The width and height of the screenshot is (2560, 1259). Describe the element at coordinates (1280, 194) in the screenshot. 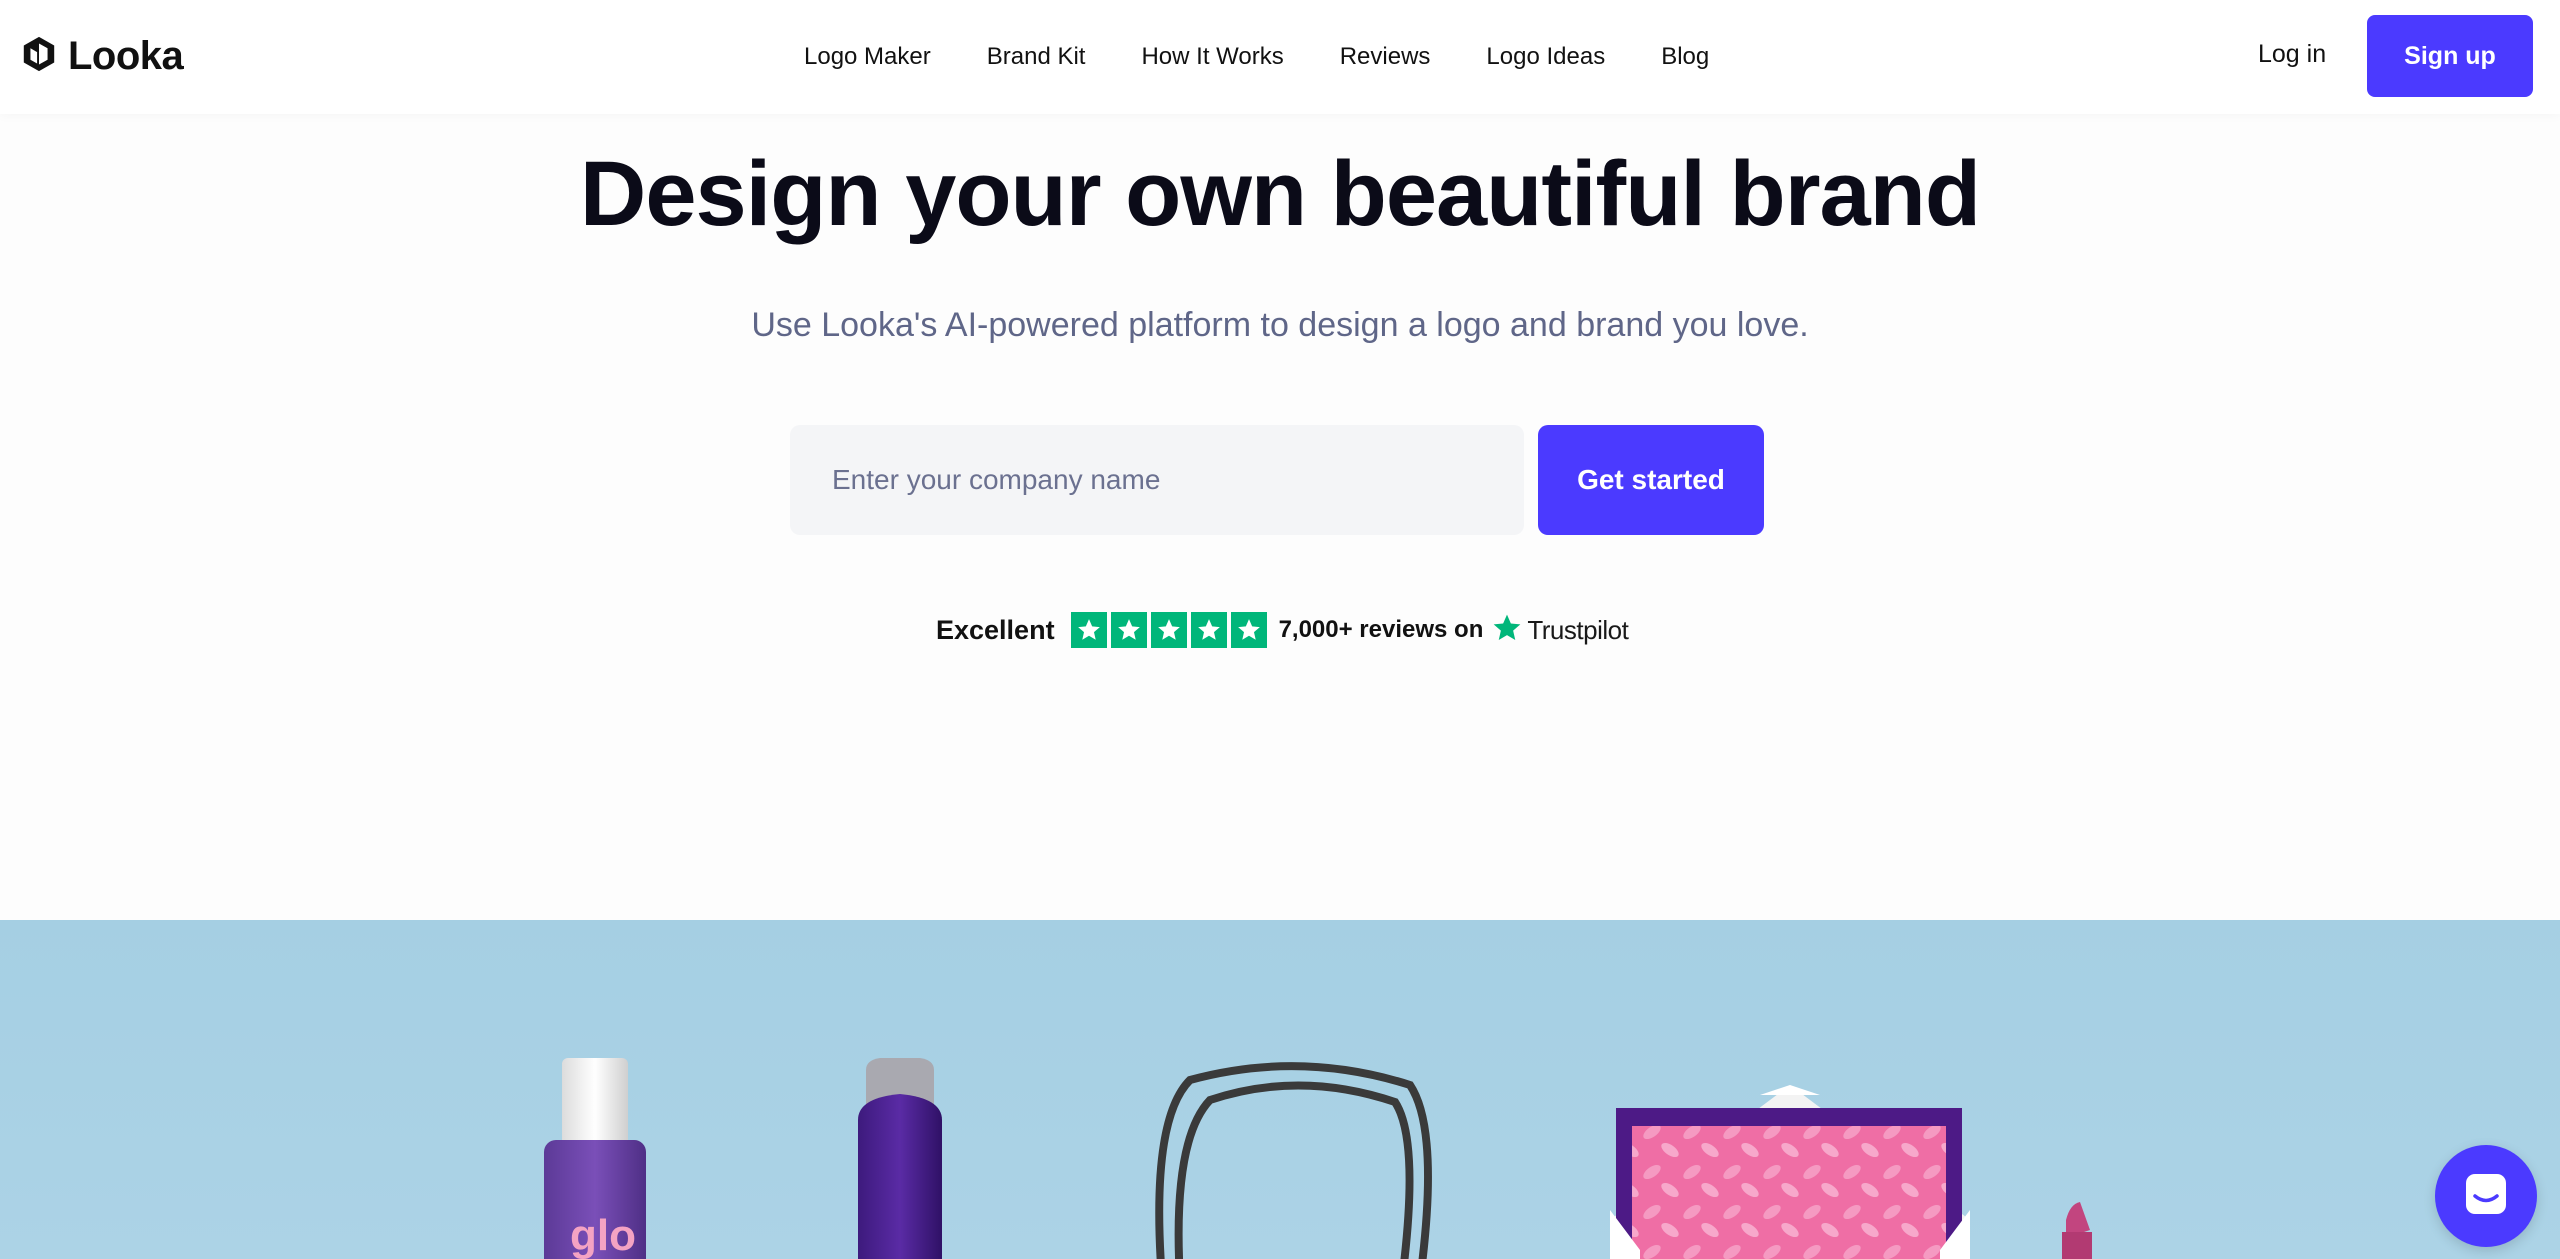

I see `hero-title: Design your own beautiful brand` at that location.